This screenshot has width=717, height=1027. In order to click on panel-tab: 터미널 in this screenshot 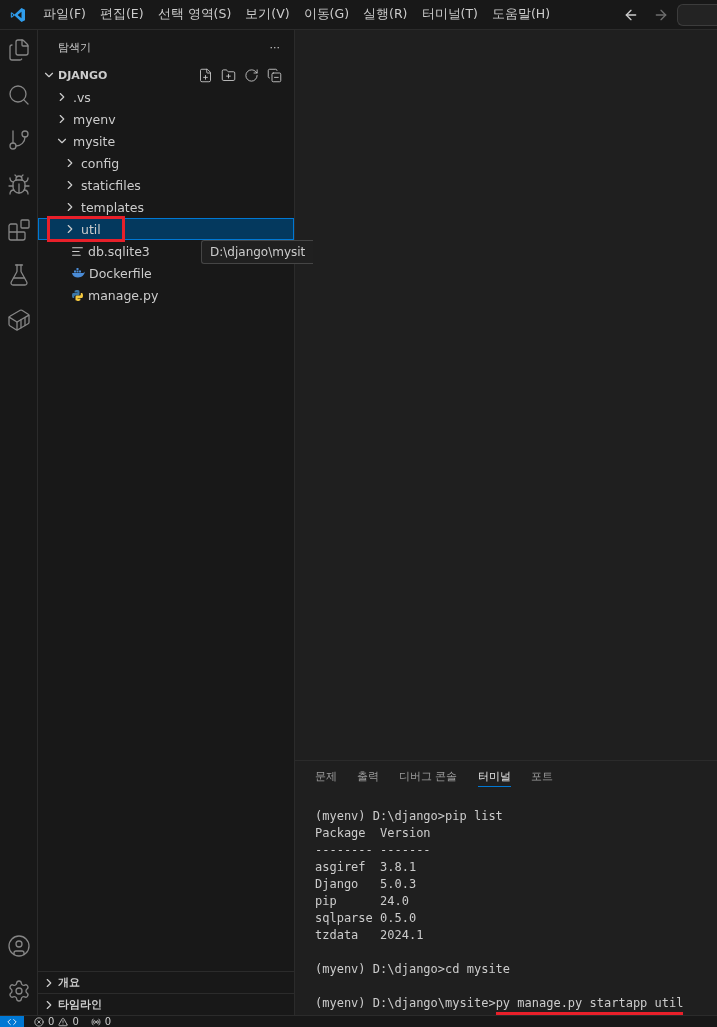, I will do `click(494, 777)`.